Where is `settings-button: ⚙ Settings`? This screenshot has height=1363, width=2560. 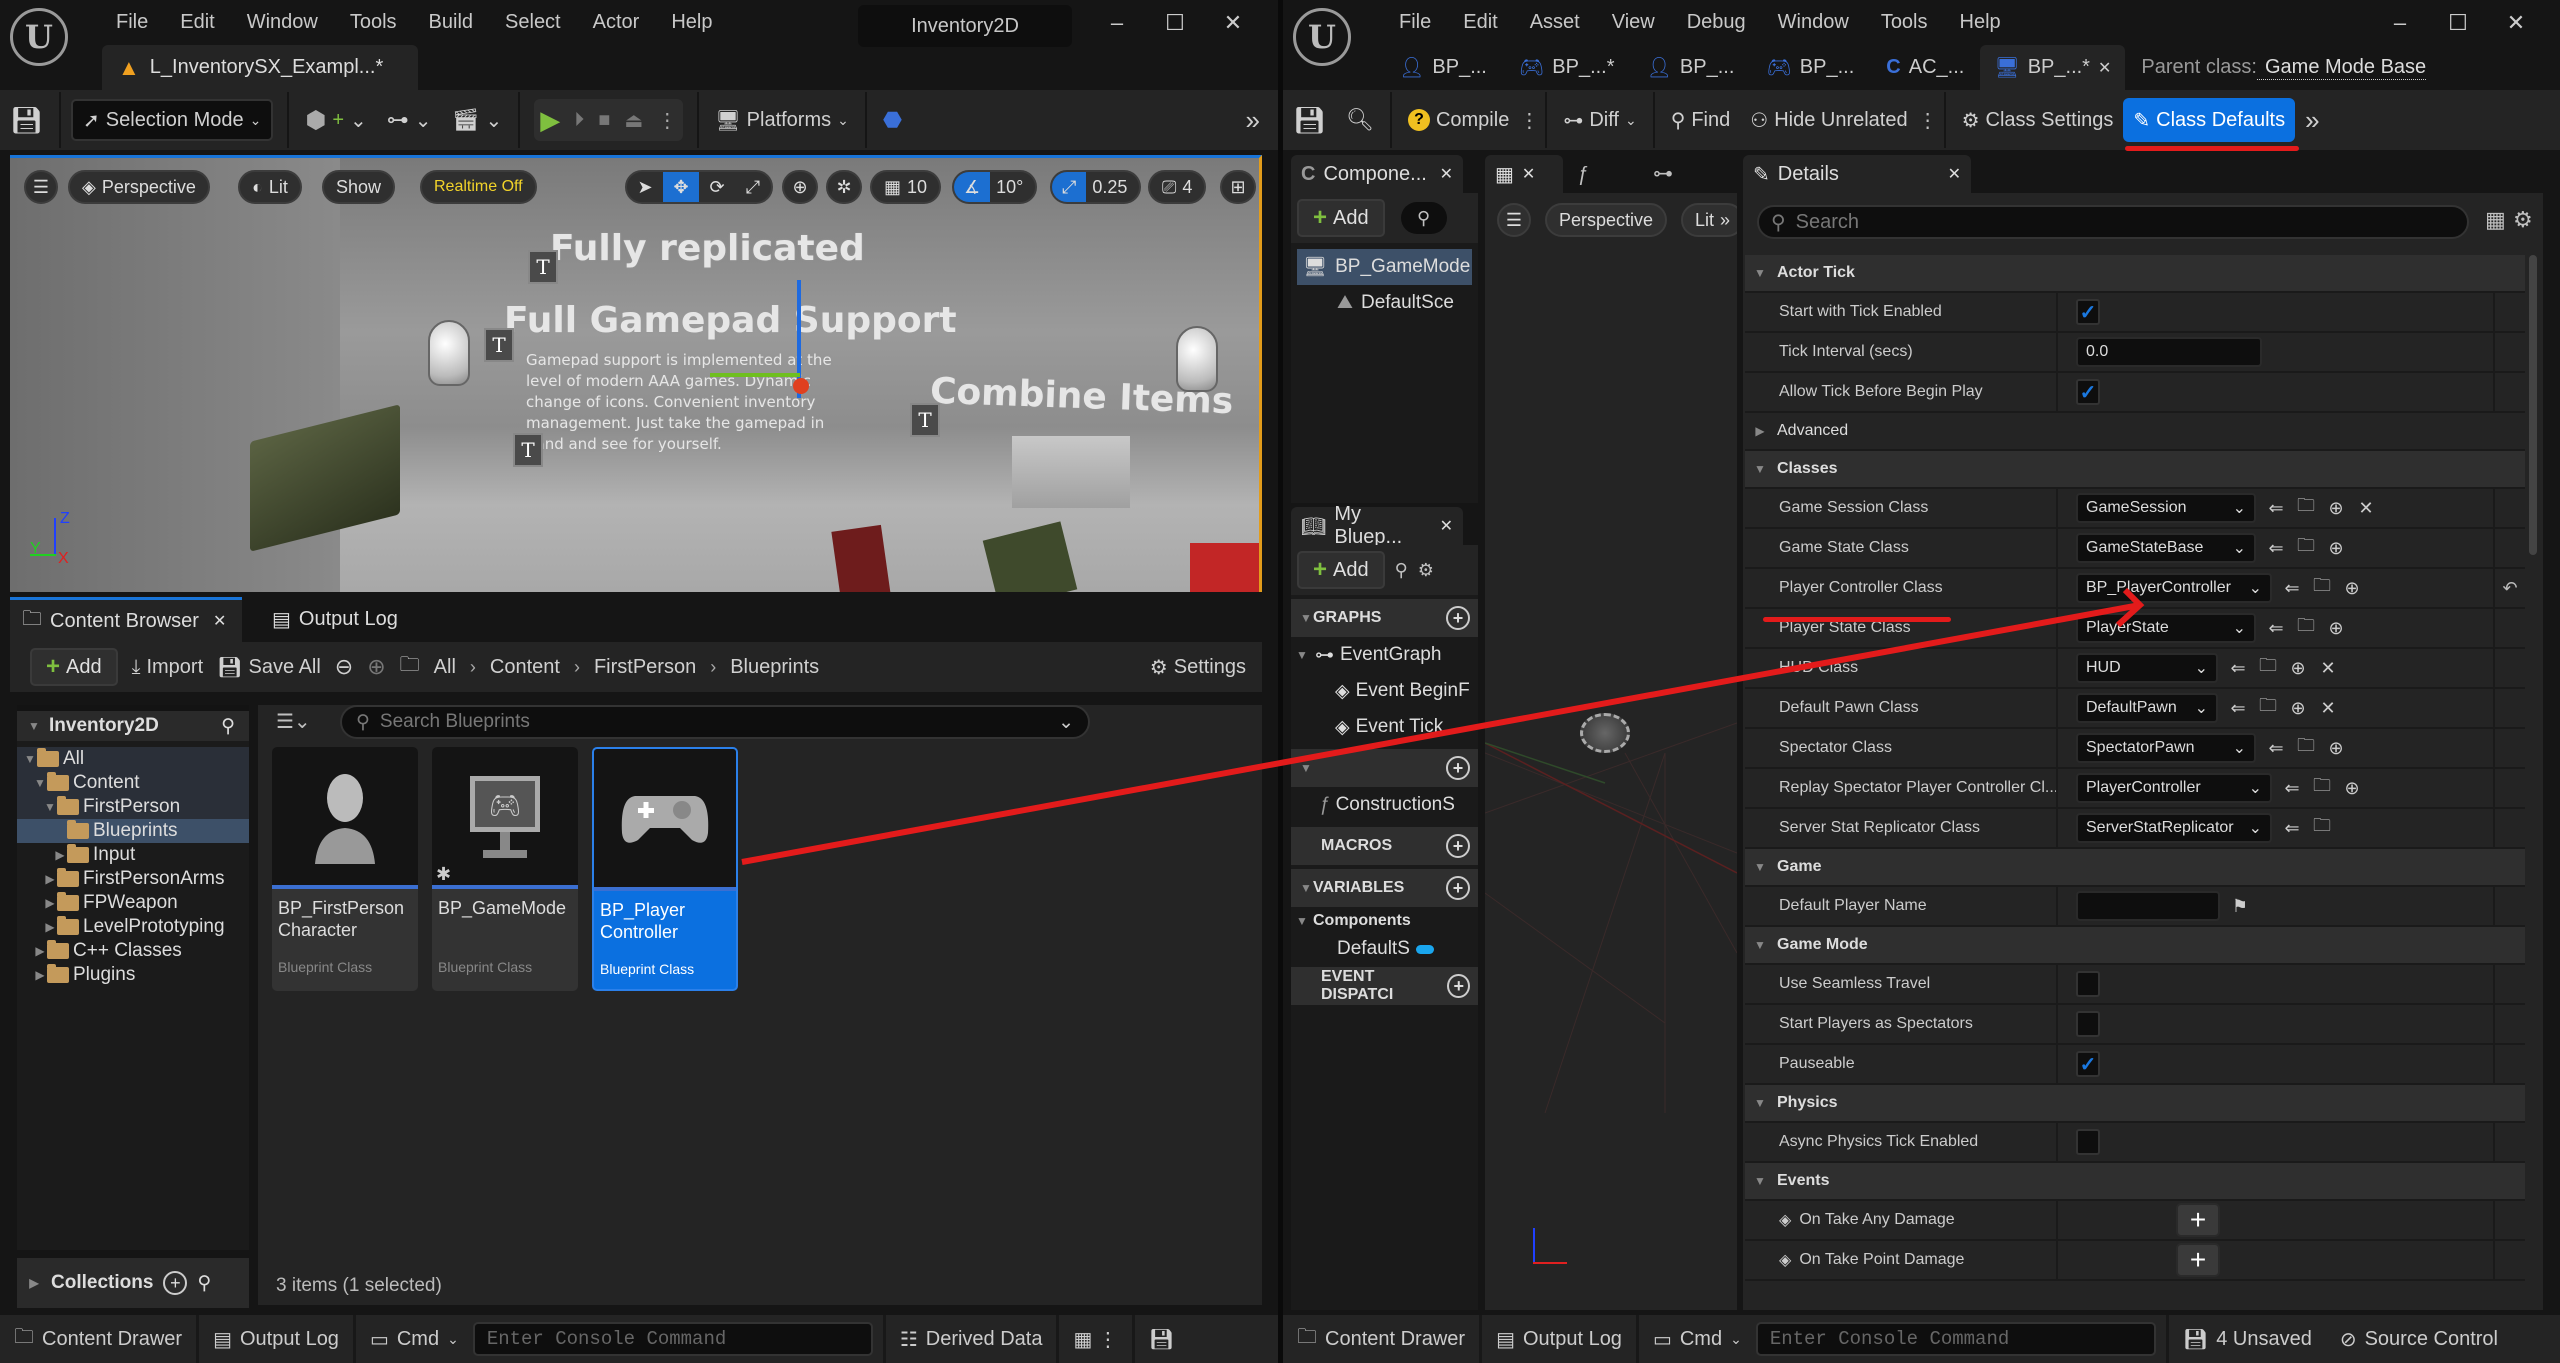 settings-button: ⚙ Settings is located at coordinates (1198, 667).